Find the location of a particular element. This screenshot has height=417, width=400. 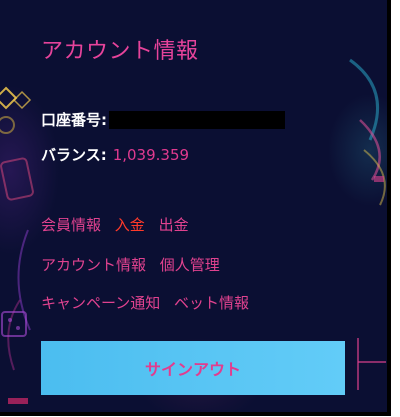

account-number-row: 口座番号: is located at coordinates (163, 119).